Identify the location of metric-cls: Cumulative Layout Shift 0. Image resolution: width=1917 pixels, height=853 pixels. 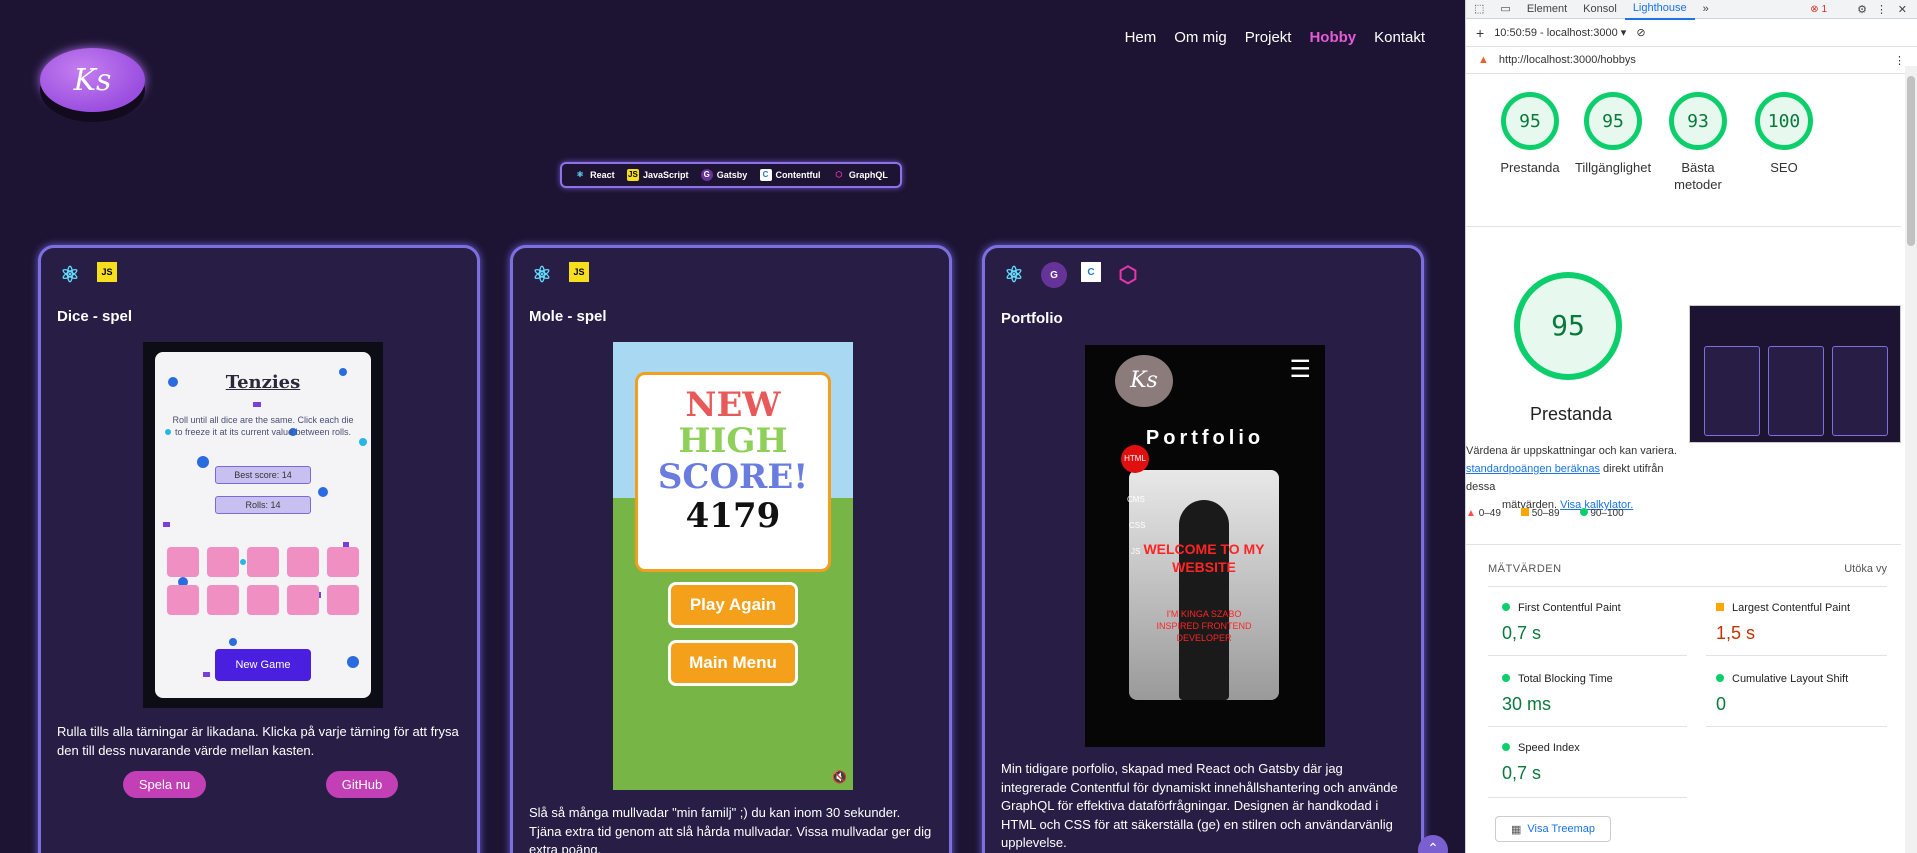
(1782, 693).